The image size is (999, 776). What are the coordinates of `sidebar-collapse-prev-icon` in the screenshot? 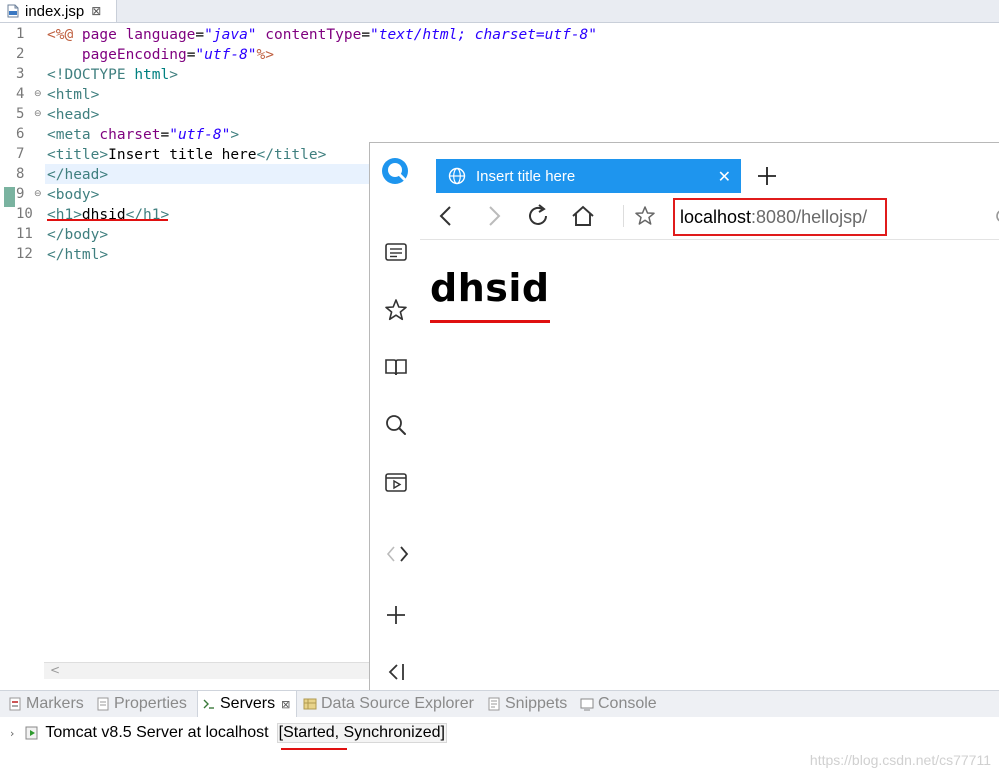 It's located at (396, 554).